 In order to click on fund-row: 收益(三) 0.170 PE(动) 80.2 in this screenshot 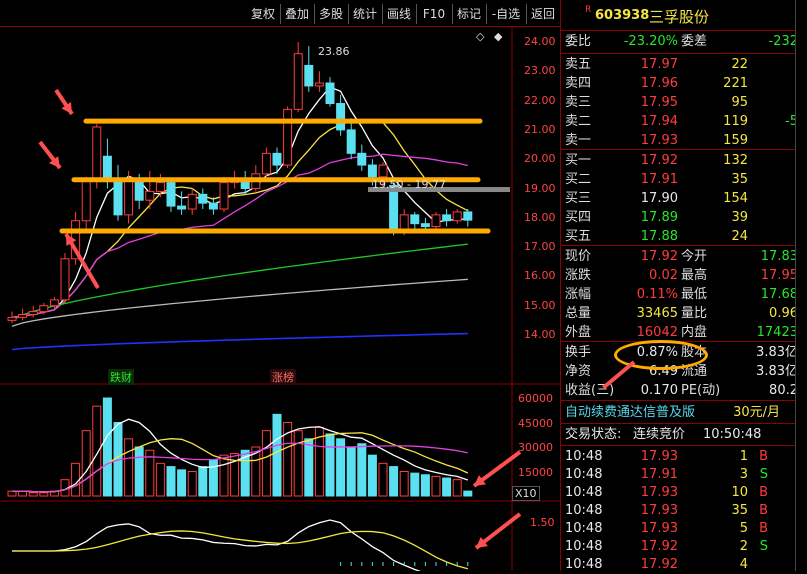, I will do `click(684, 390)`.